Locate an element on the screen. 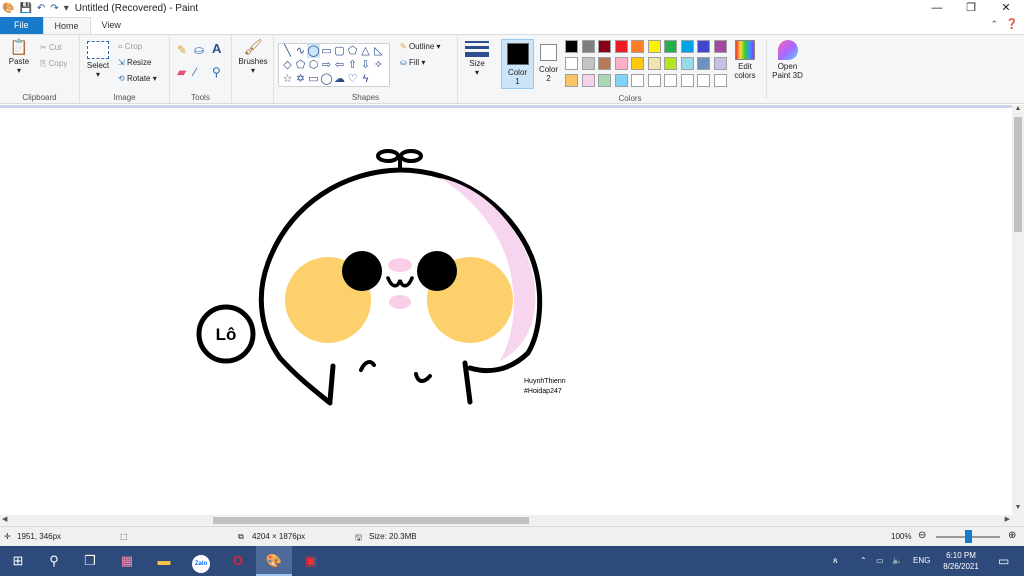 The image size is (1024, 576). fill-bucket-icon: ⛀ is located at coordinates (199, 50).